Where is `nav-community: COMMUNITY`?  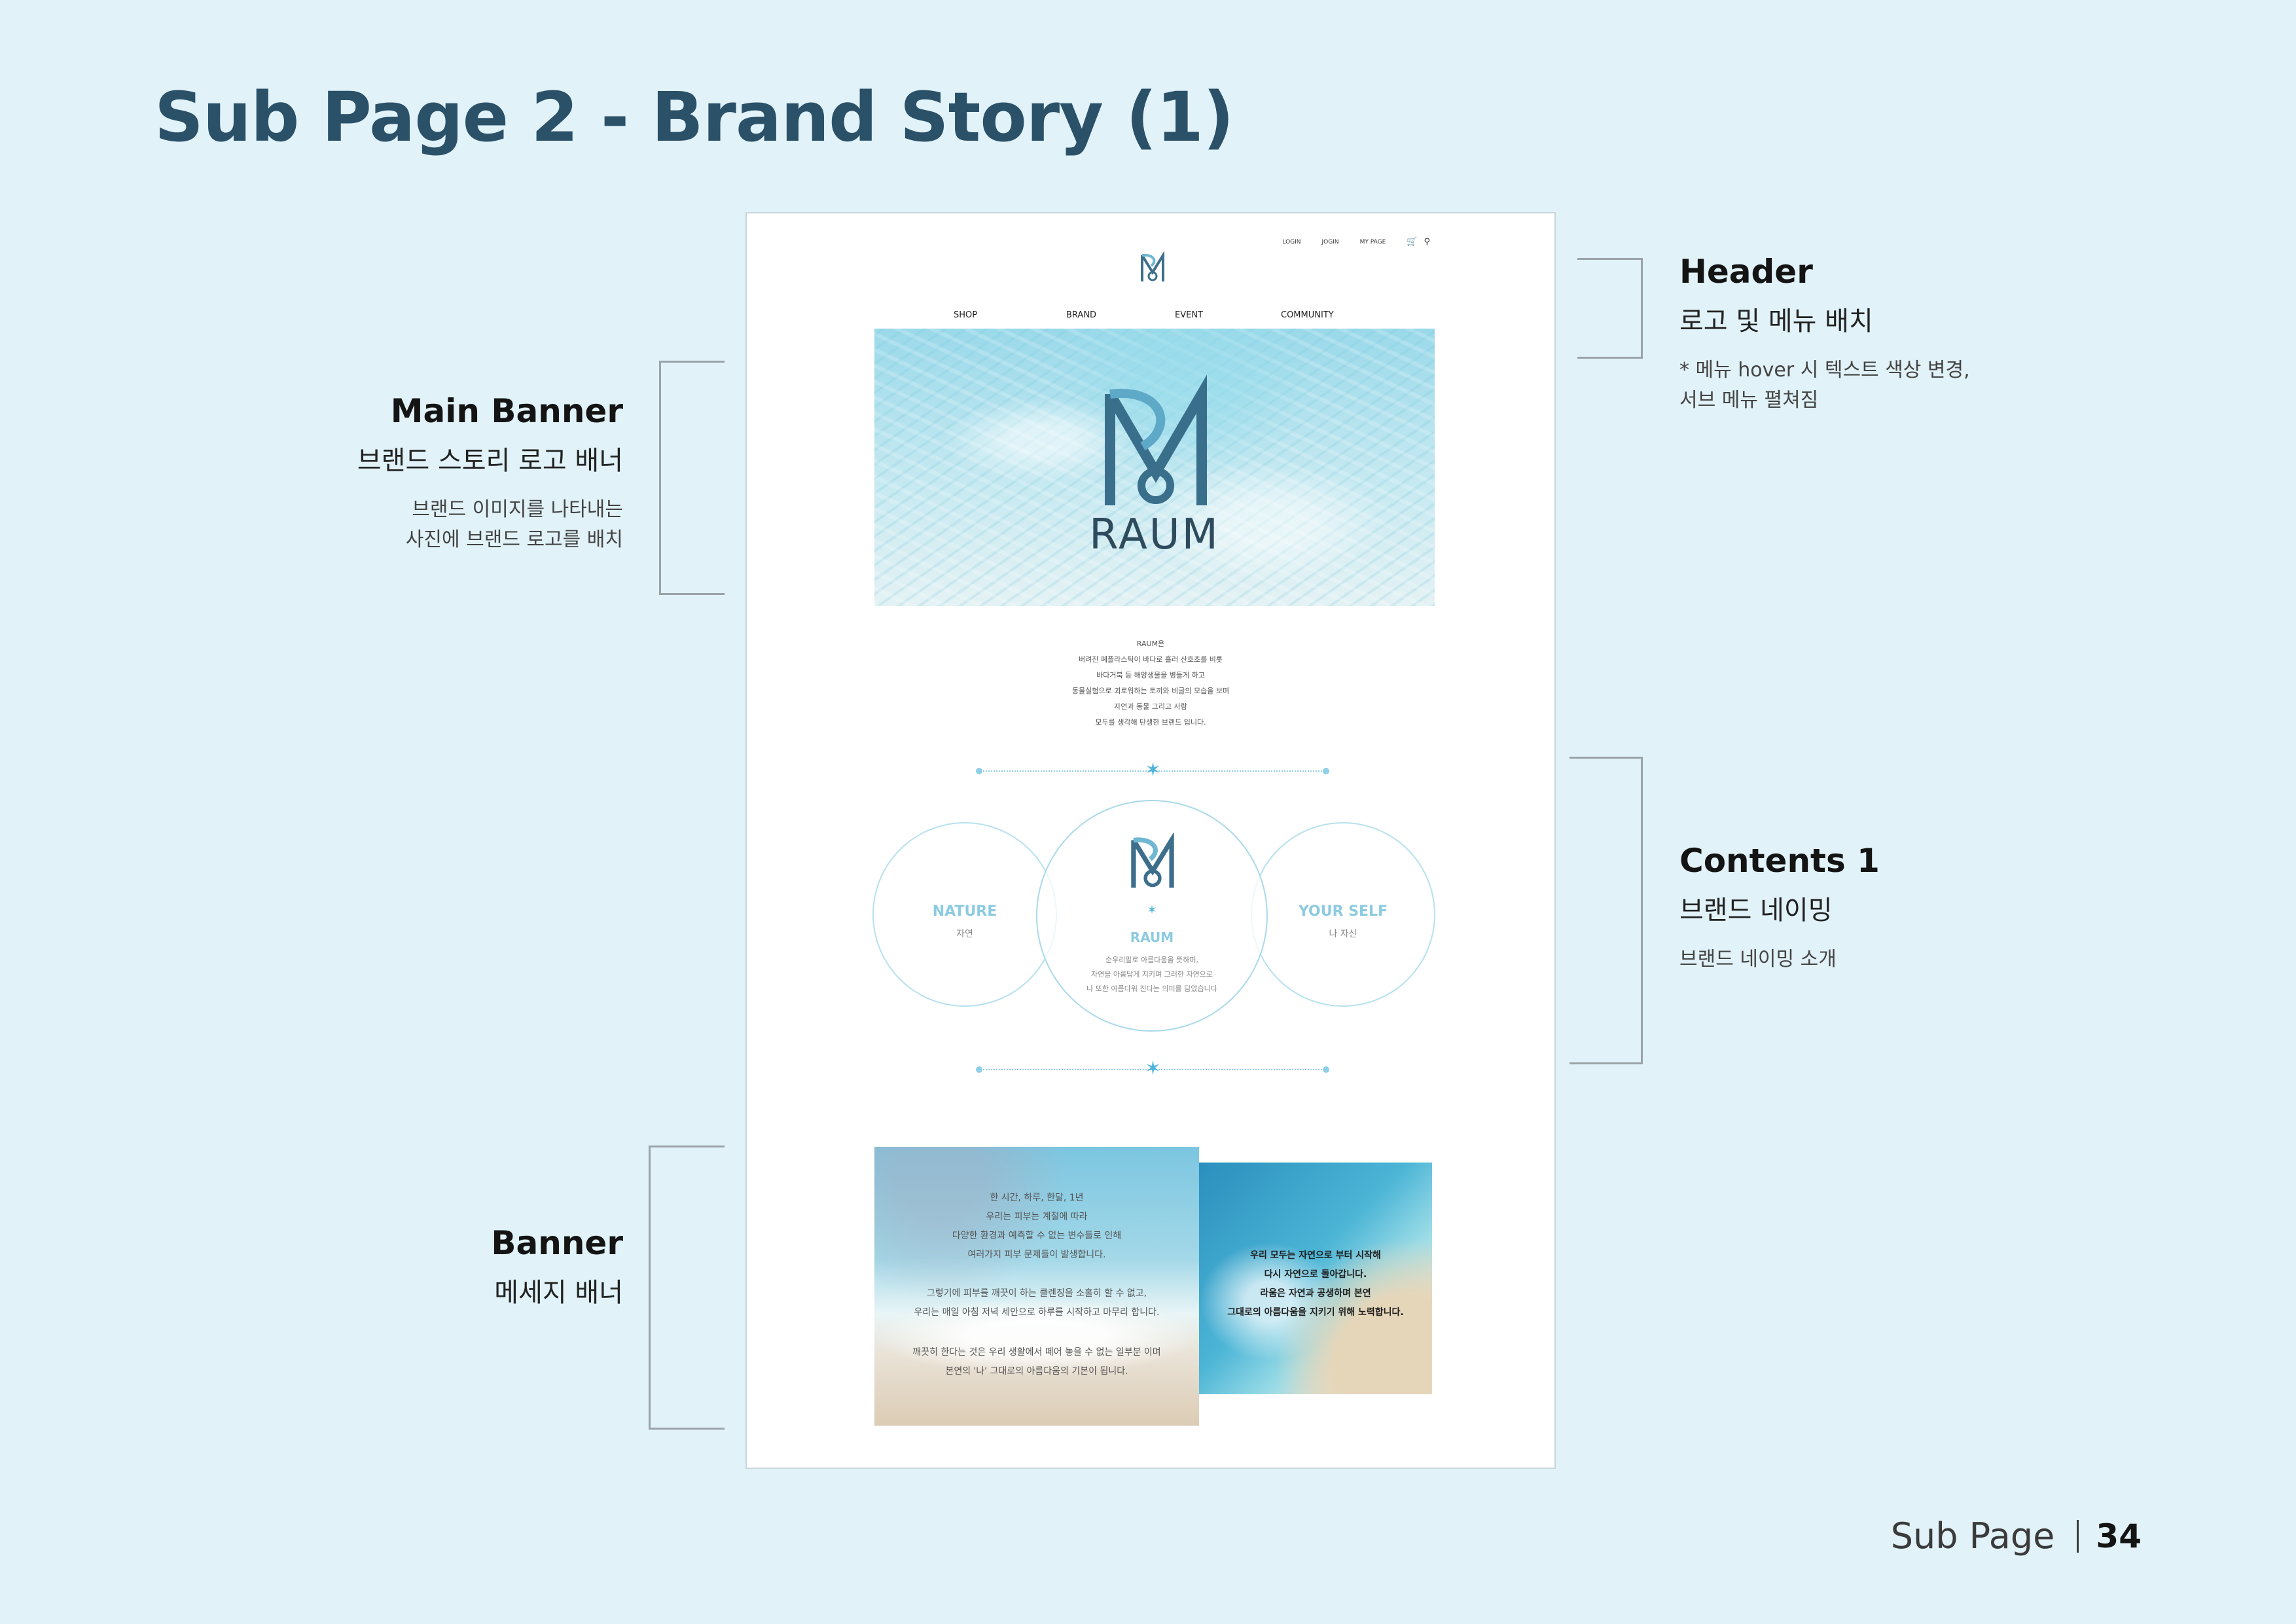 nav-community: COMMUNITY is located at coordinates (1307, 315).